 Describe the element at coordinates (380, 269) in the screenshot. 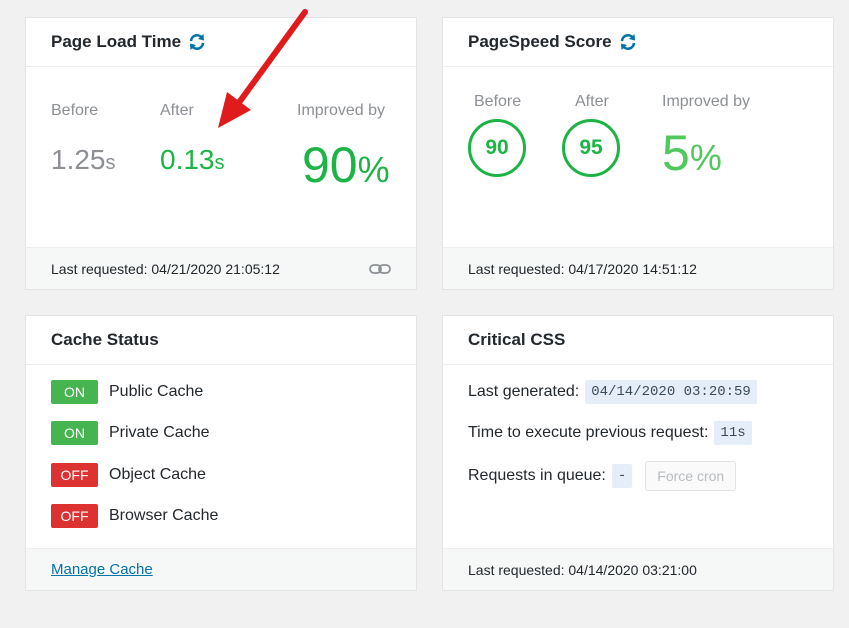

I see `link-icon` at that location.